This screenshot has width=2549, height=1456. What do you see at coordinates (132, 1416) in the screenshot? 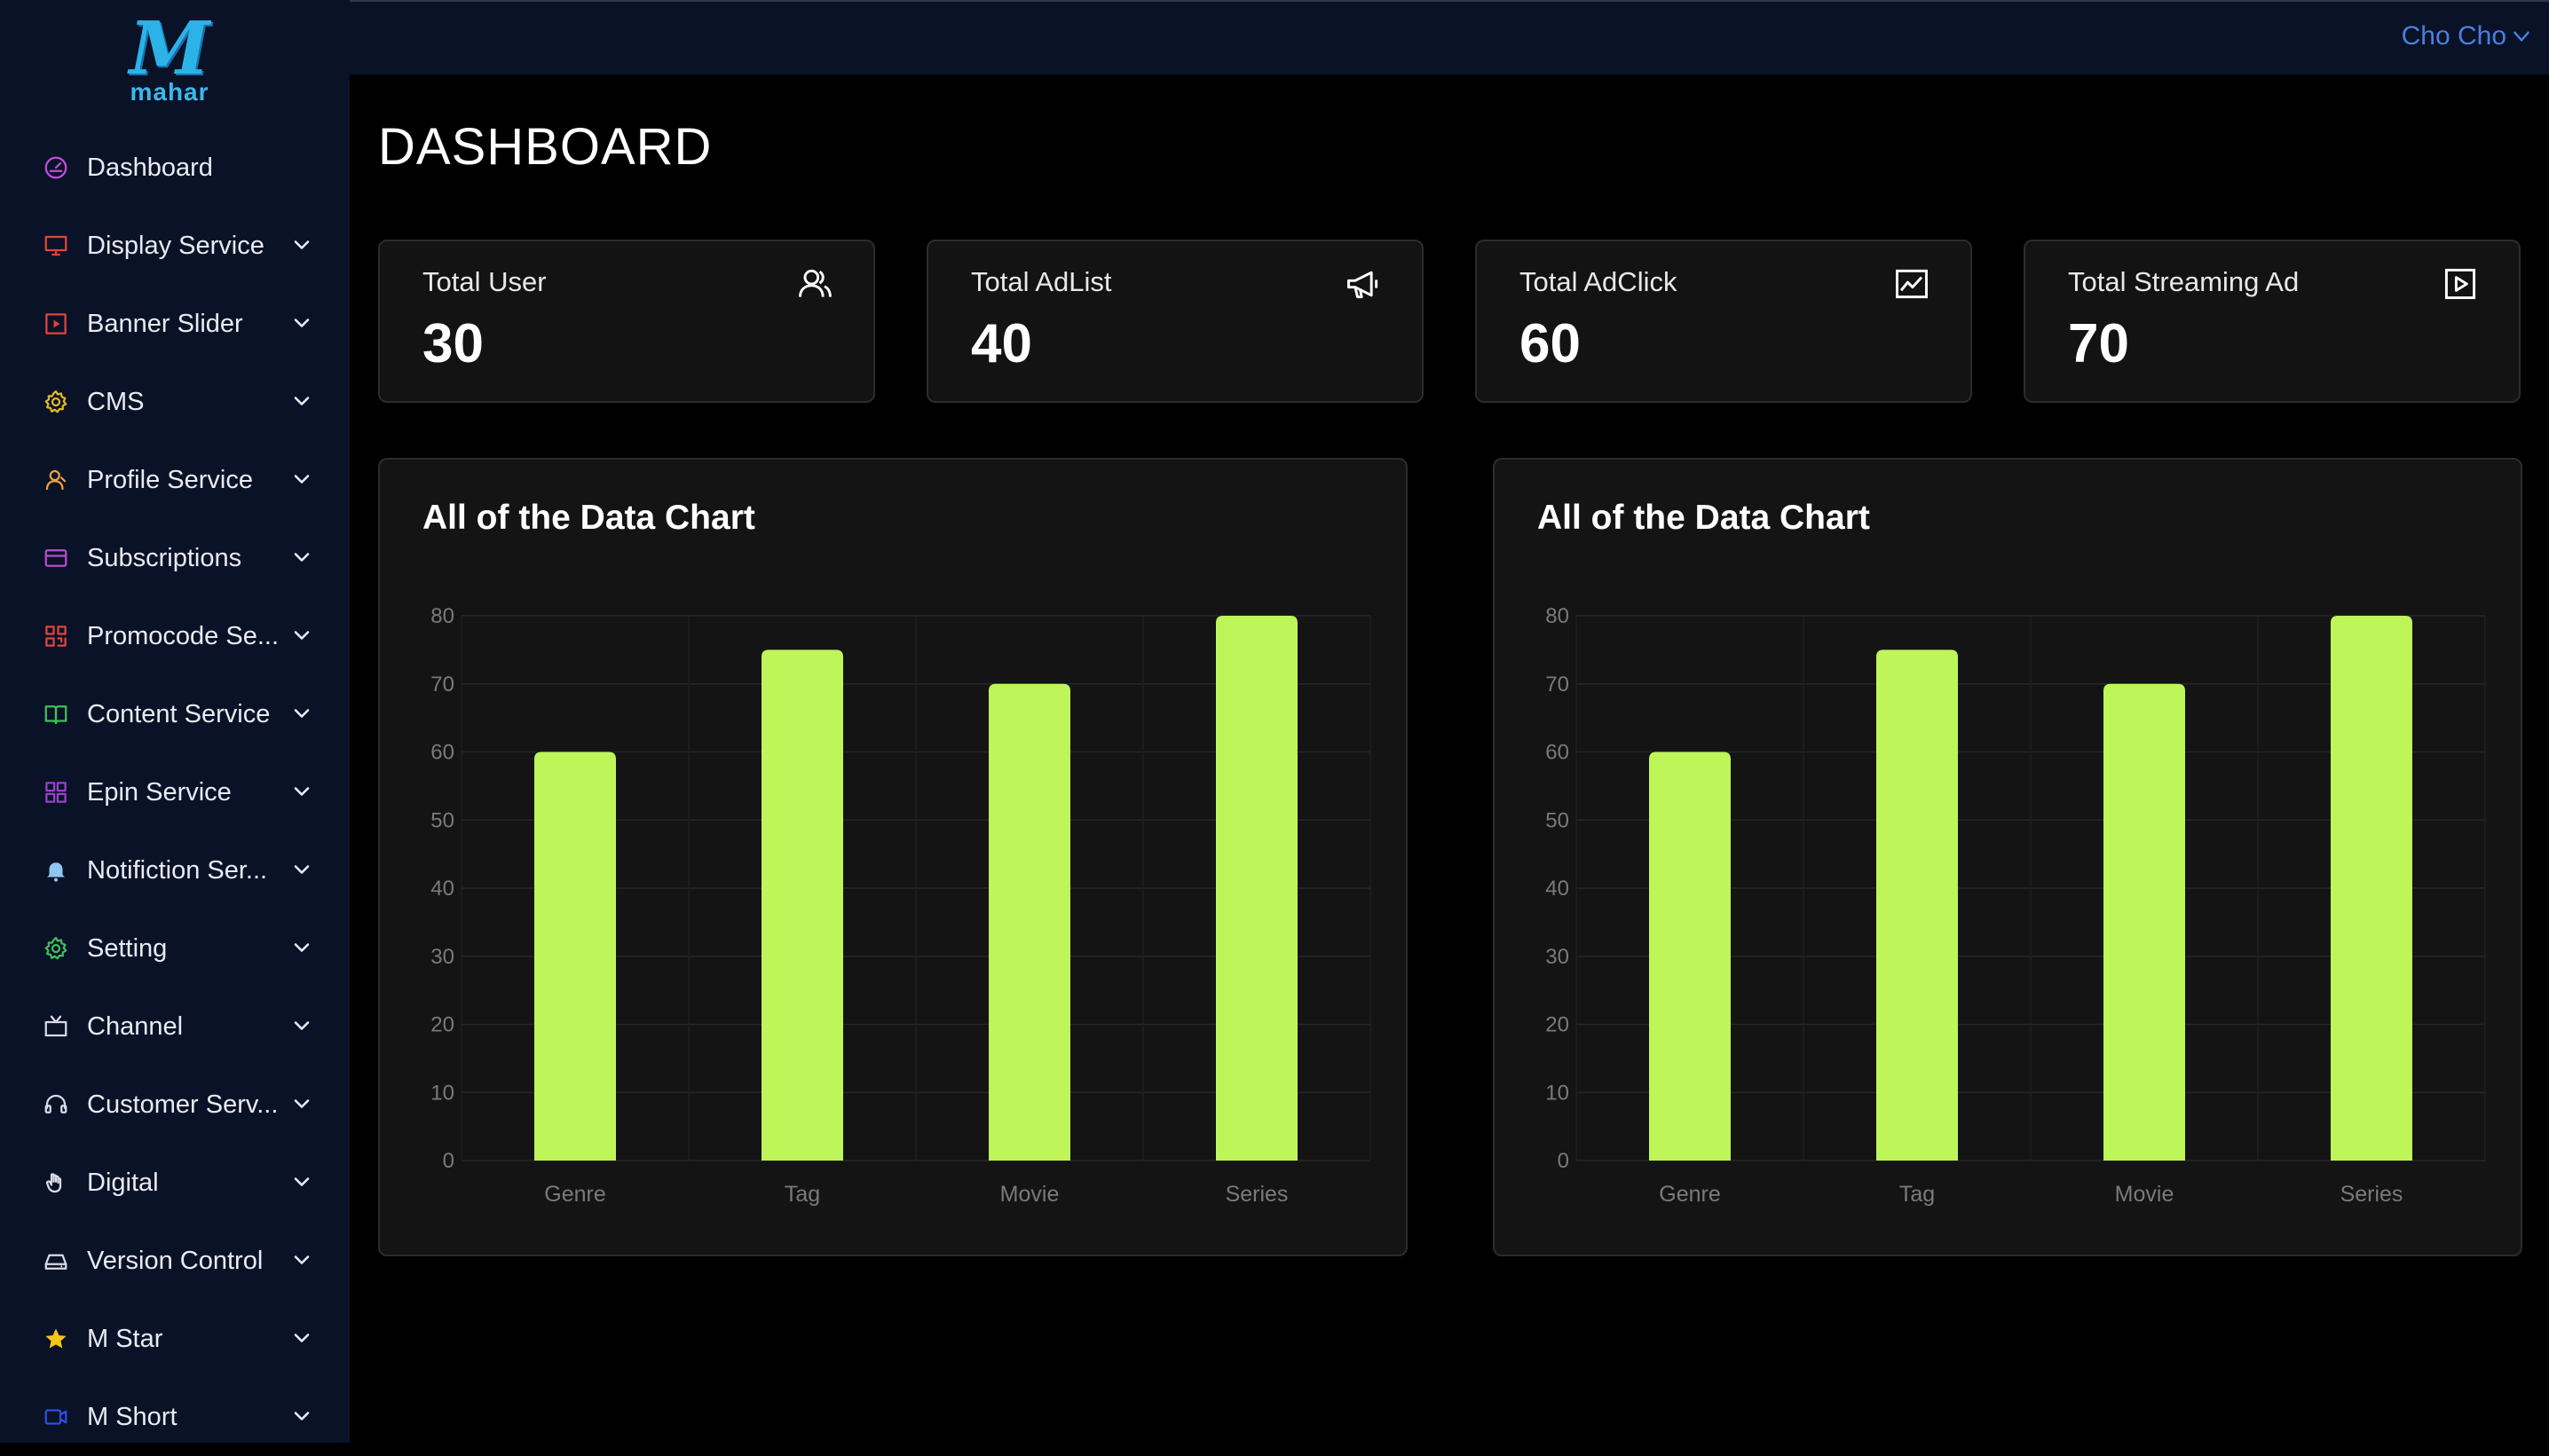
I see `sidebar-item-label: M Short` at bounding box center [132, 1416].